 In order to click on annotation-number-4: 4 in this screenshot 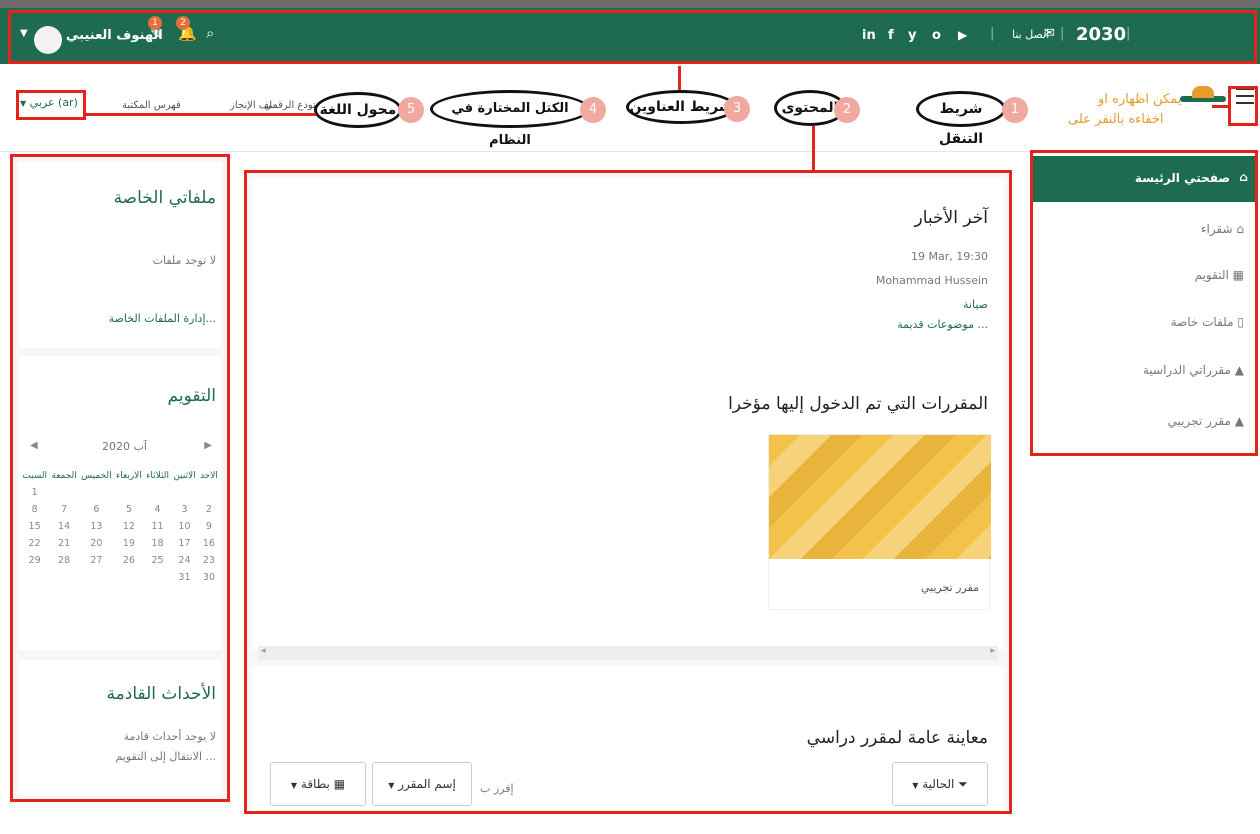, I will do `click(593, 110)`.